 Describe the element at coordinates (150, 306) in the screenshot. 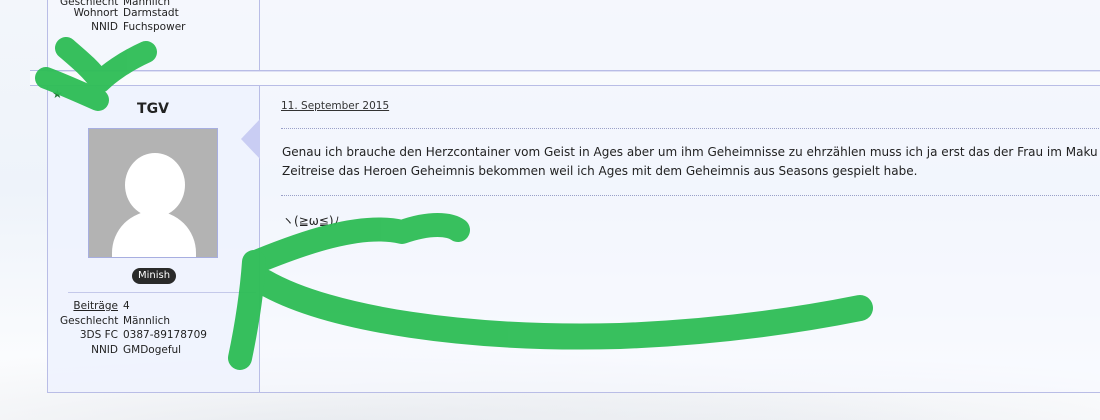

I see `posts-count-row: Beiträge 4` at that location.